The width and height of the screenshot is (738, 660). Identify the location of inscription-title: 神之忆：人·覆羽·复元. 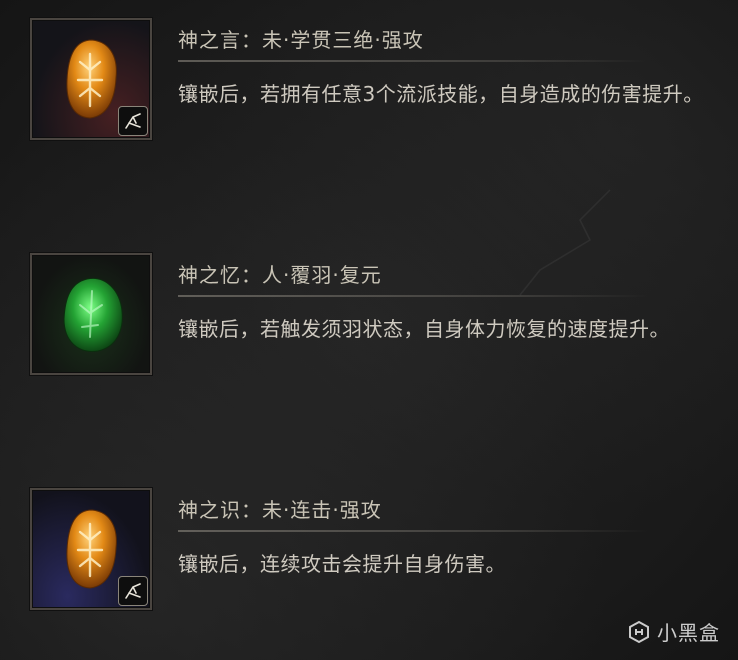
(280, 275).